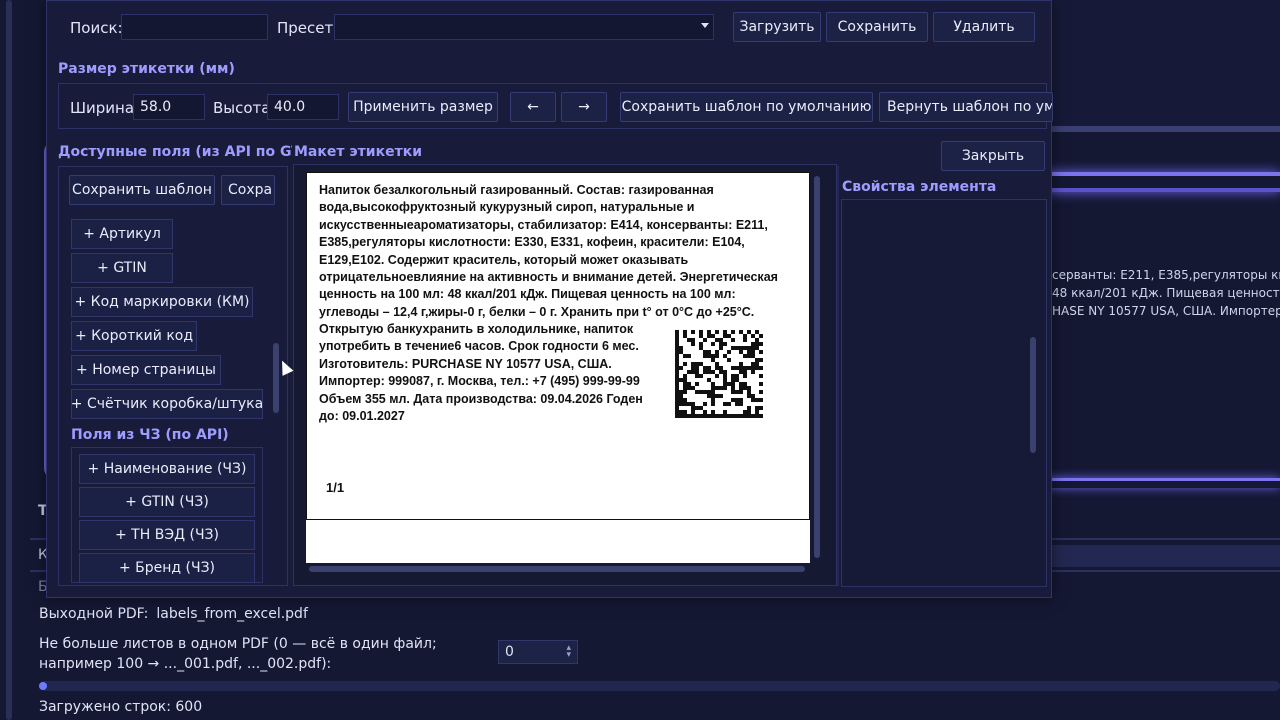 This screenshot has width=1280, height=720. Describe the element at coordinates (423, 107) in the screenshot. I see `apply-size-button: Применить размер` at that location.